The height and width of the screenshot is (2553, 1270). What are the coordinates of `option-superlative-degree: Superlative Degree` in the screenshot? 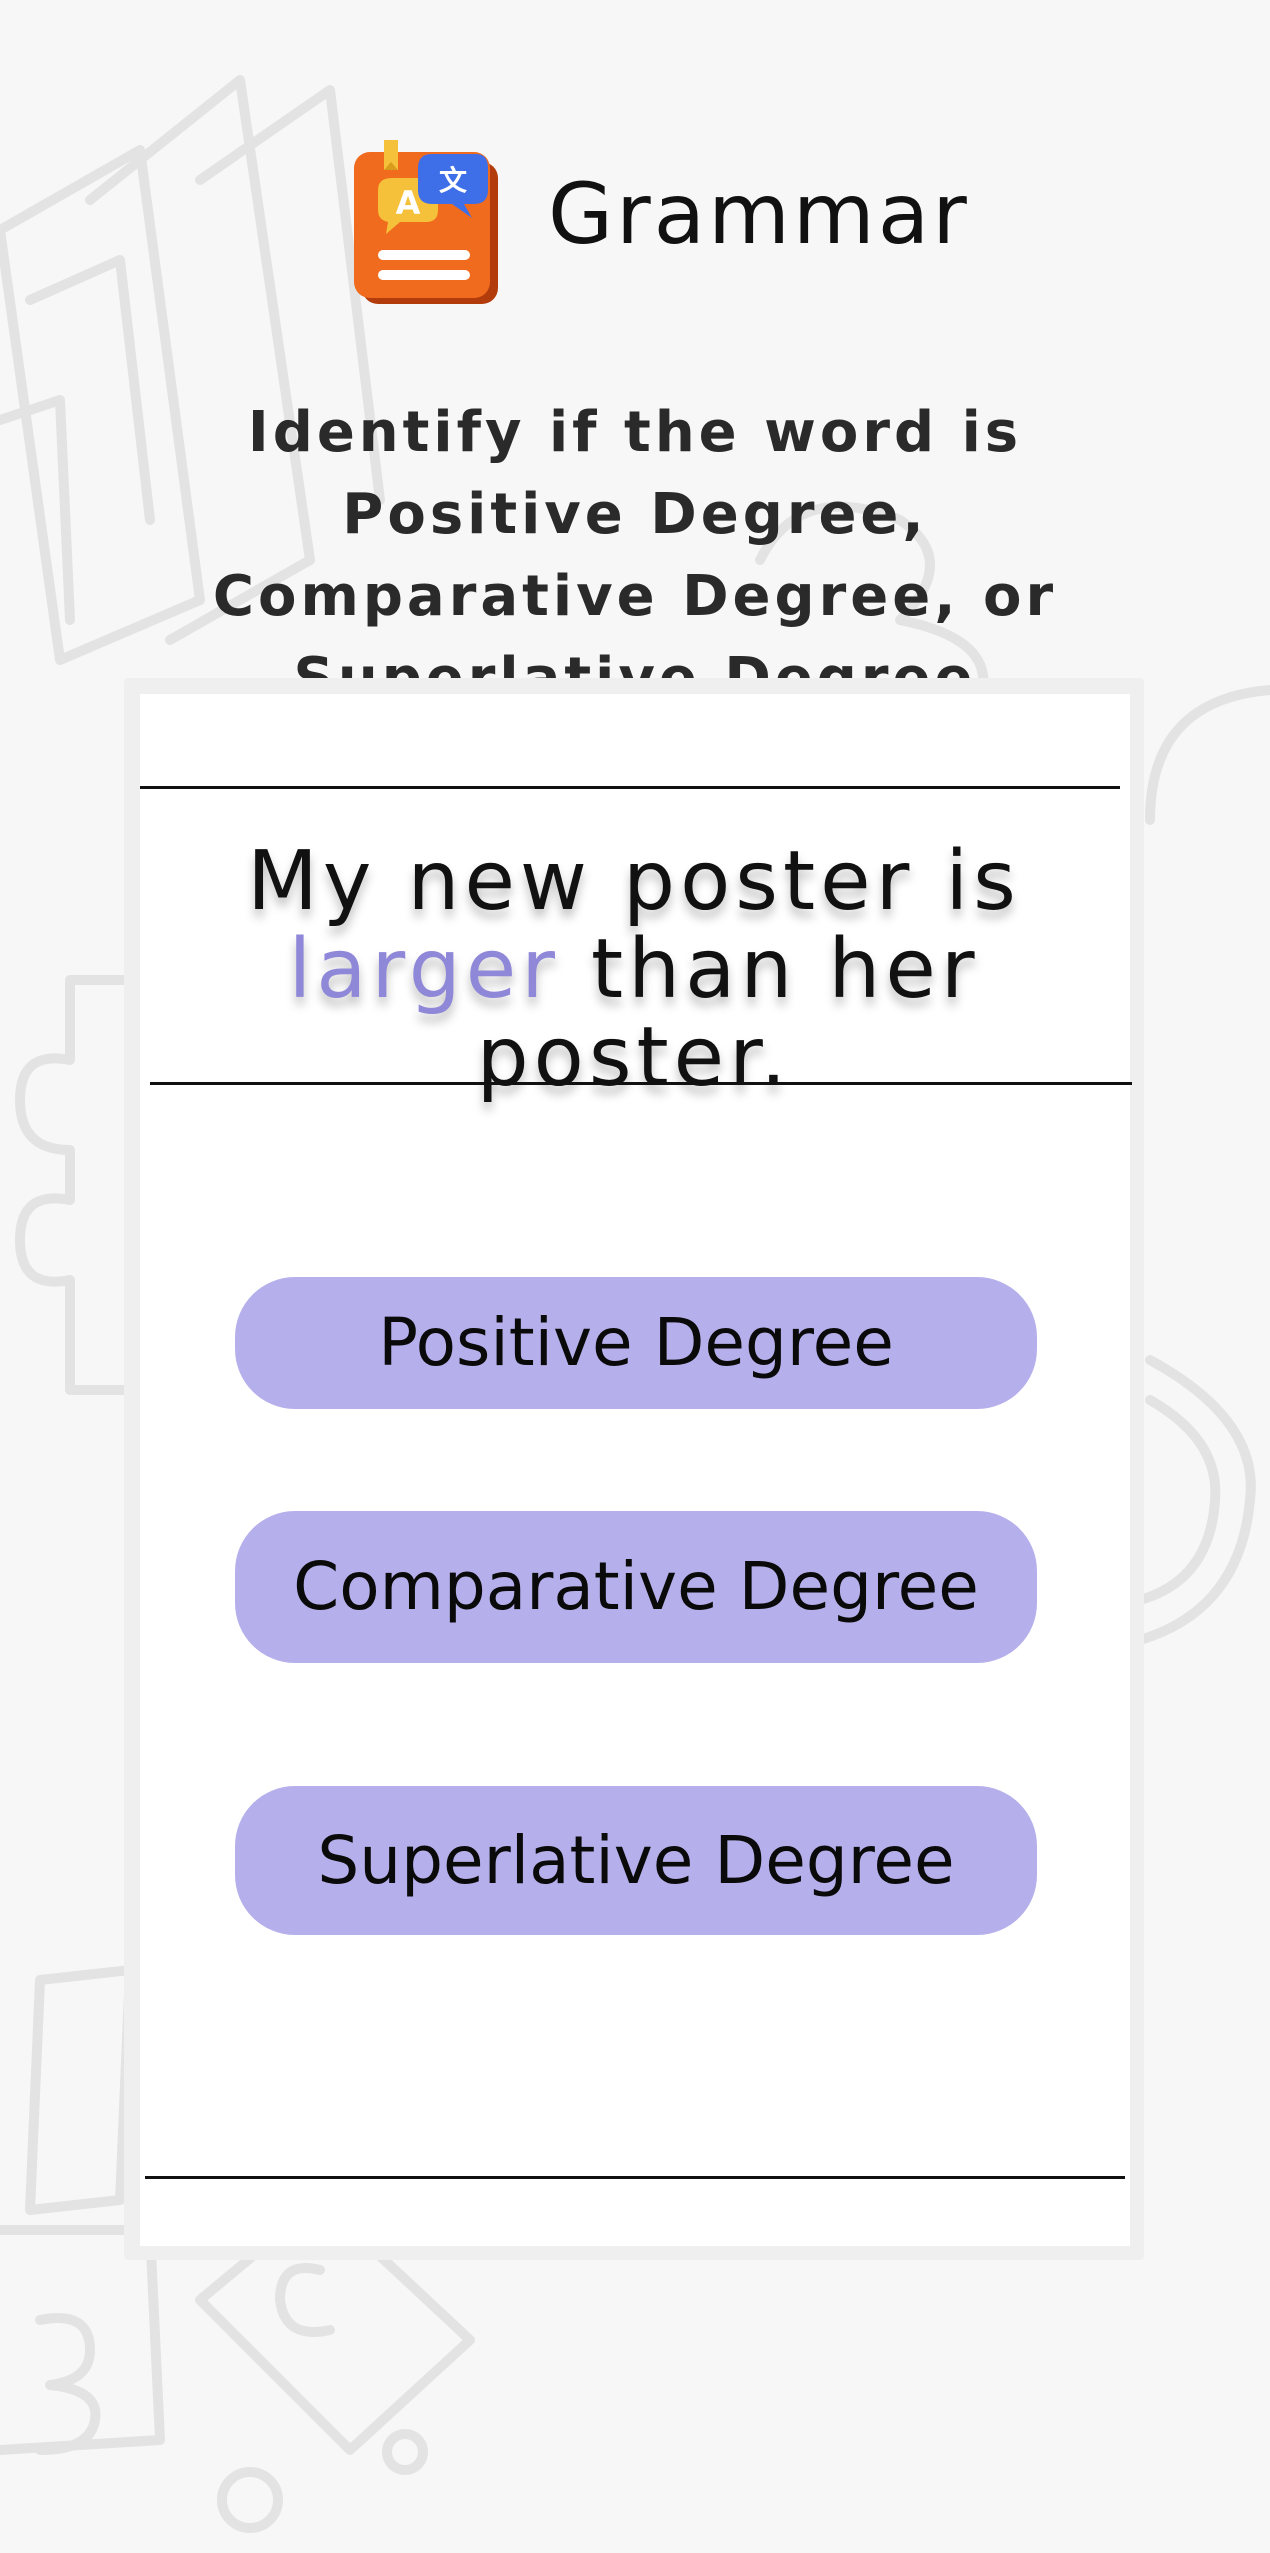 It's located at (636, 1860).